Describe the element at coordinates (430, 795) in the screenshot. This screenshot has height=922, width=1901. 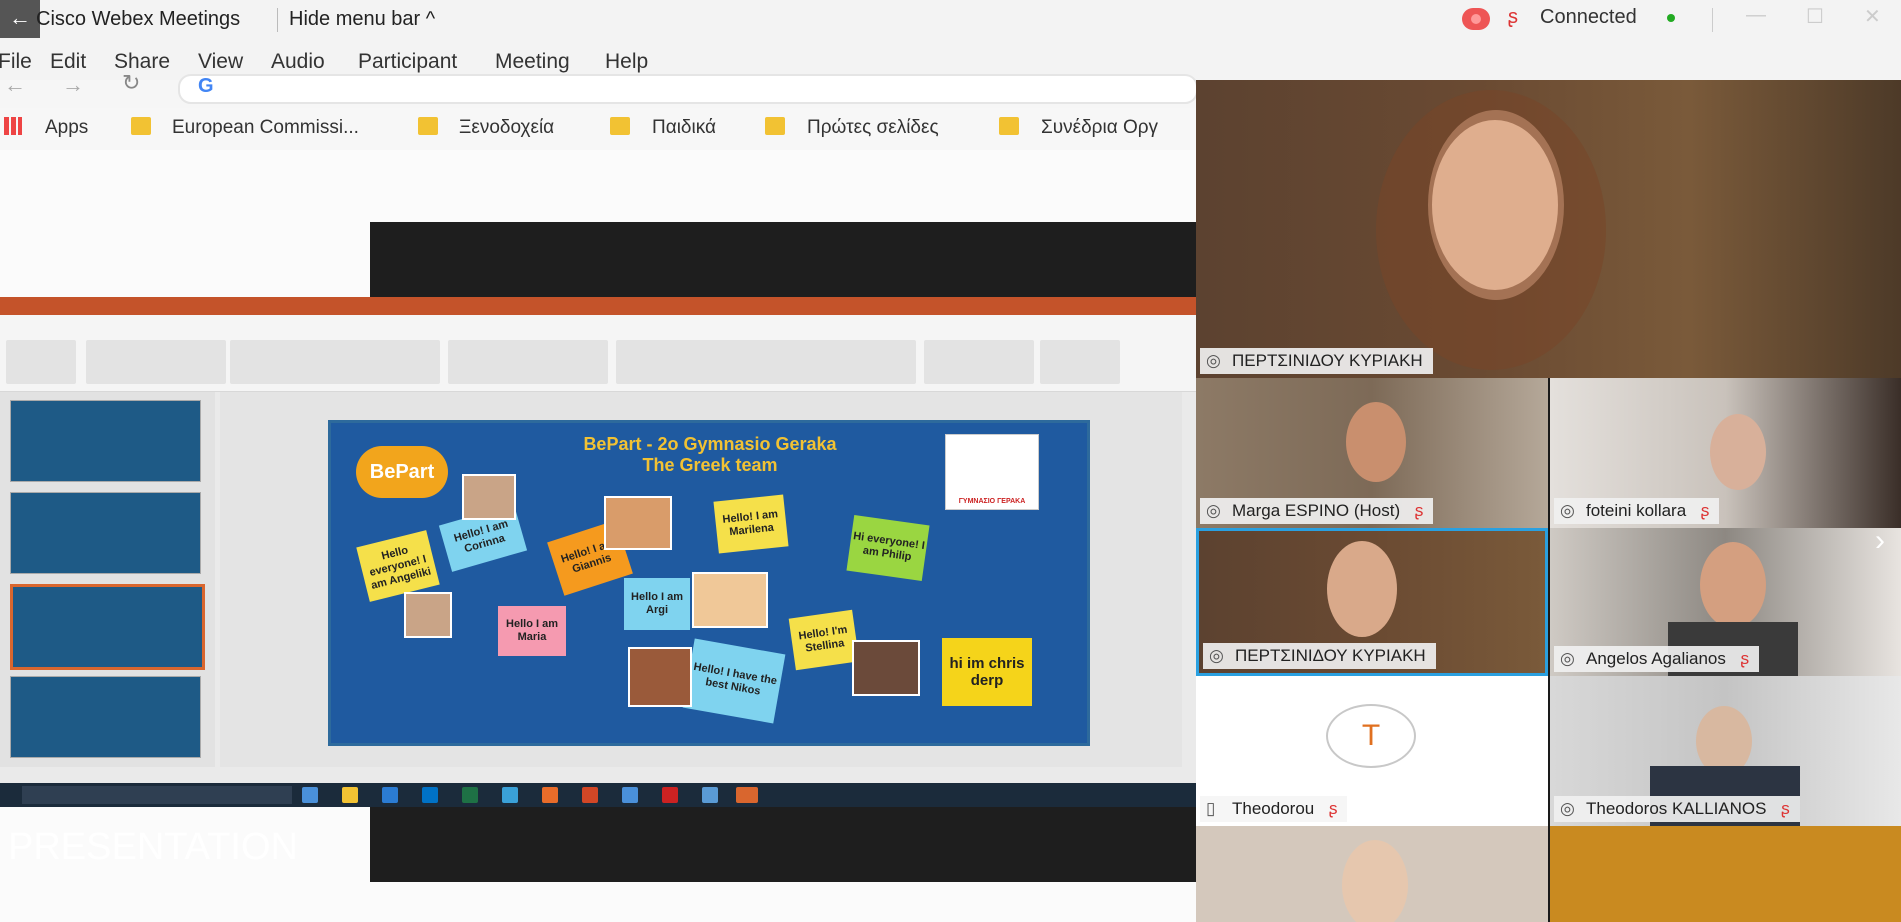
I see `outlook-icon` at that location.